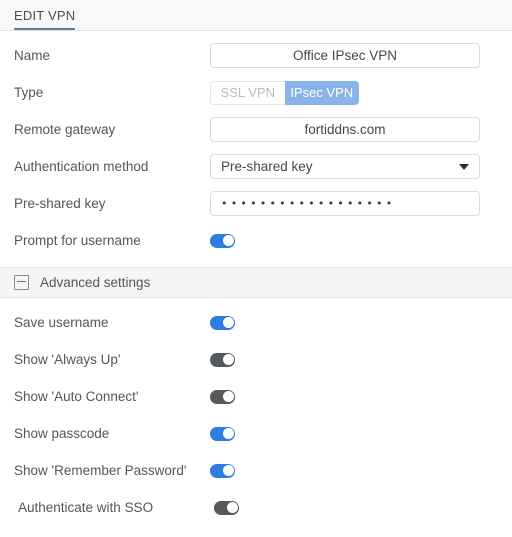 The image size is (512, 537). What do you see at coordinates (464, 166) in the screenshot?
I see `chevron-down-icon` at bounding box center [464, 166].